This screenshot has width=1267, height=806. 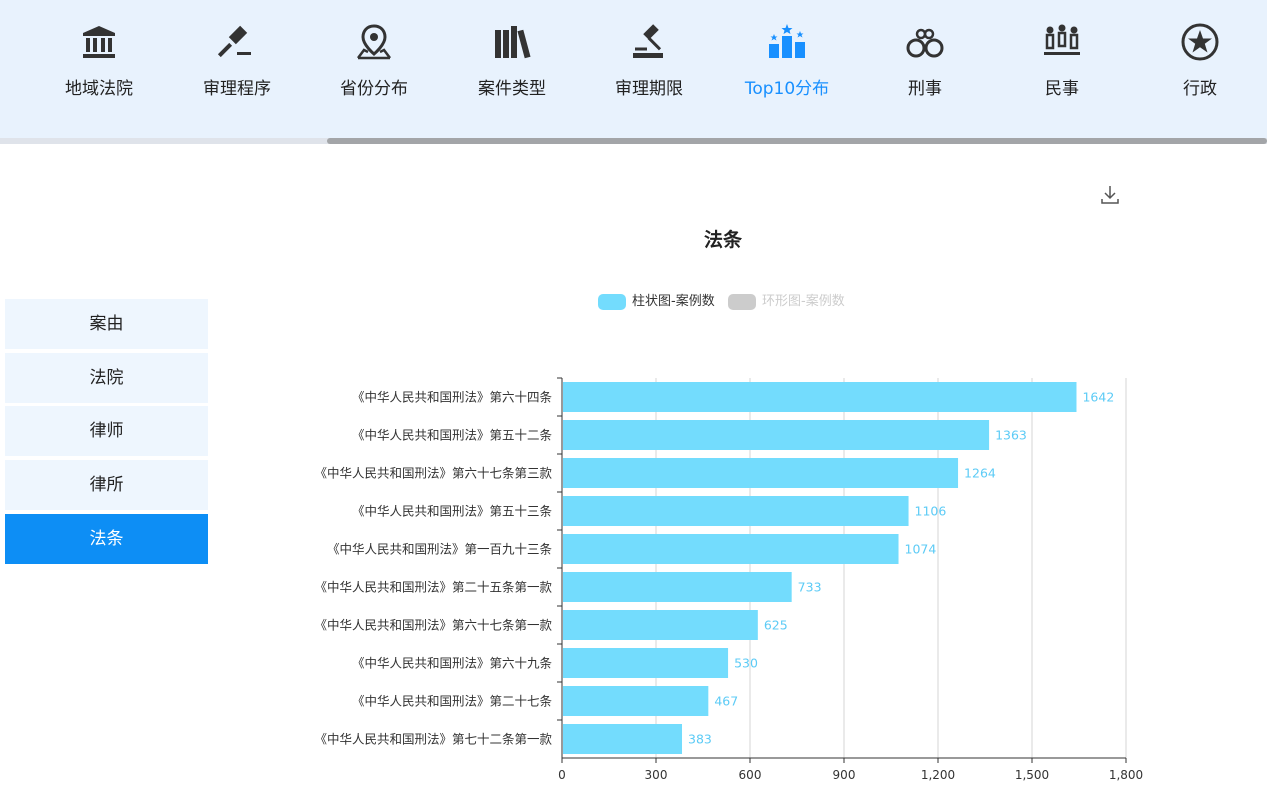 What do you see at coordinates (700, 739) in the screenshot?
I see `bar-data-label: 383` at bounding box center [700, 739].